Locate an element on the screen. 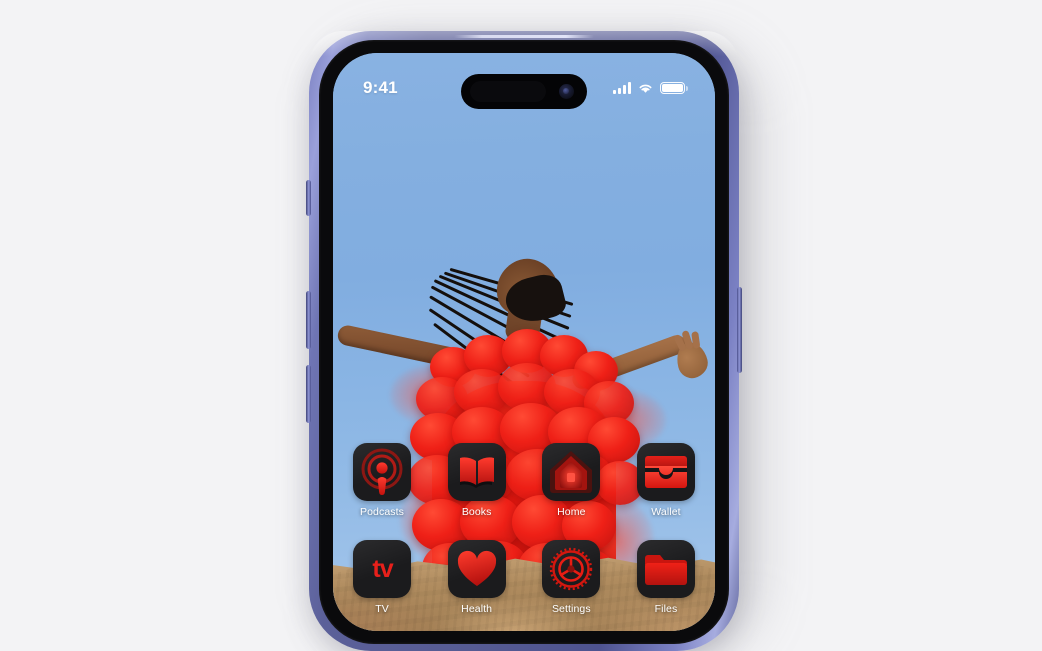  front-camera-icon is located at coordinates (566, 91).